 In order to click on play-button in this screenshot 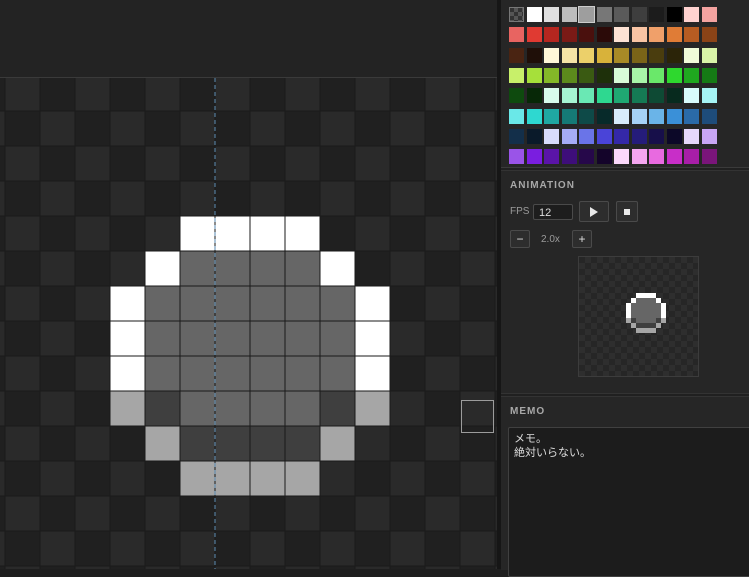, I will do `click(594, 211)`.